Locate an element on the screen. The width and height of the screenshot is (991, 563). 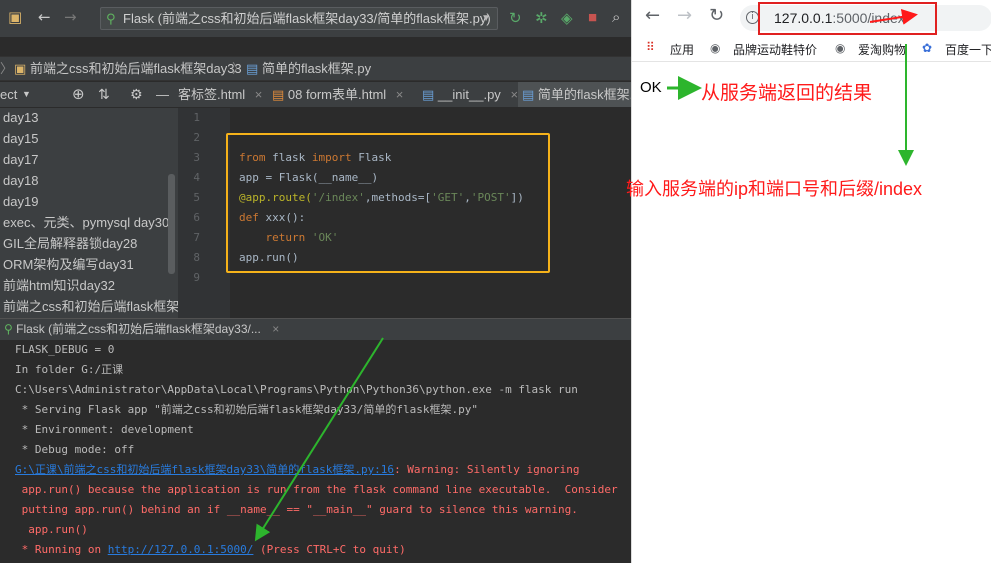
code-line-3: from flask import Flask is located at coordinates (315, 157).